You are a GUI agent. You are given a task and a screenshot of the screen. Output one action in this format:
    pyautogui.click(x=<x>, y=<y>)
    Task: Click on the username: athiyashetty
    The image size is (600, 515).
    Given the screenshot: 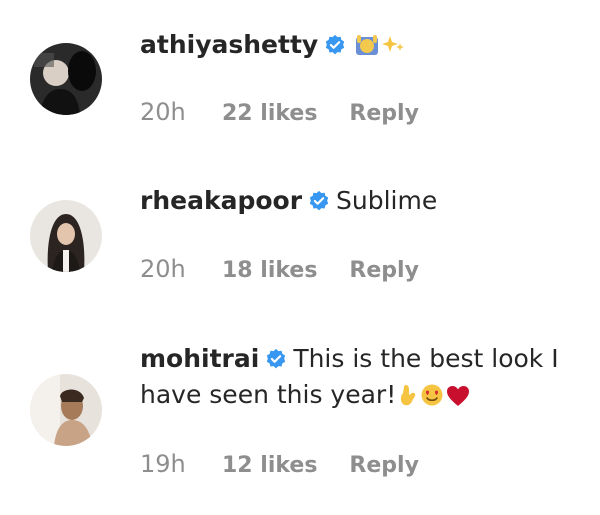 What is the action you would take?
    pyautogui.click(x=229, y=44)
    